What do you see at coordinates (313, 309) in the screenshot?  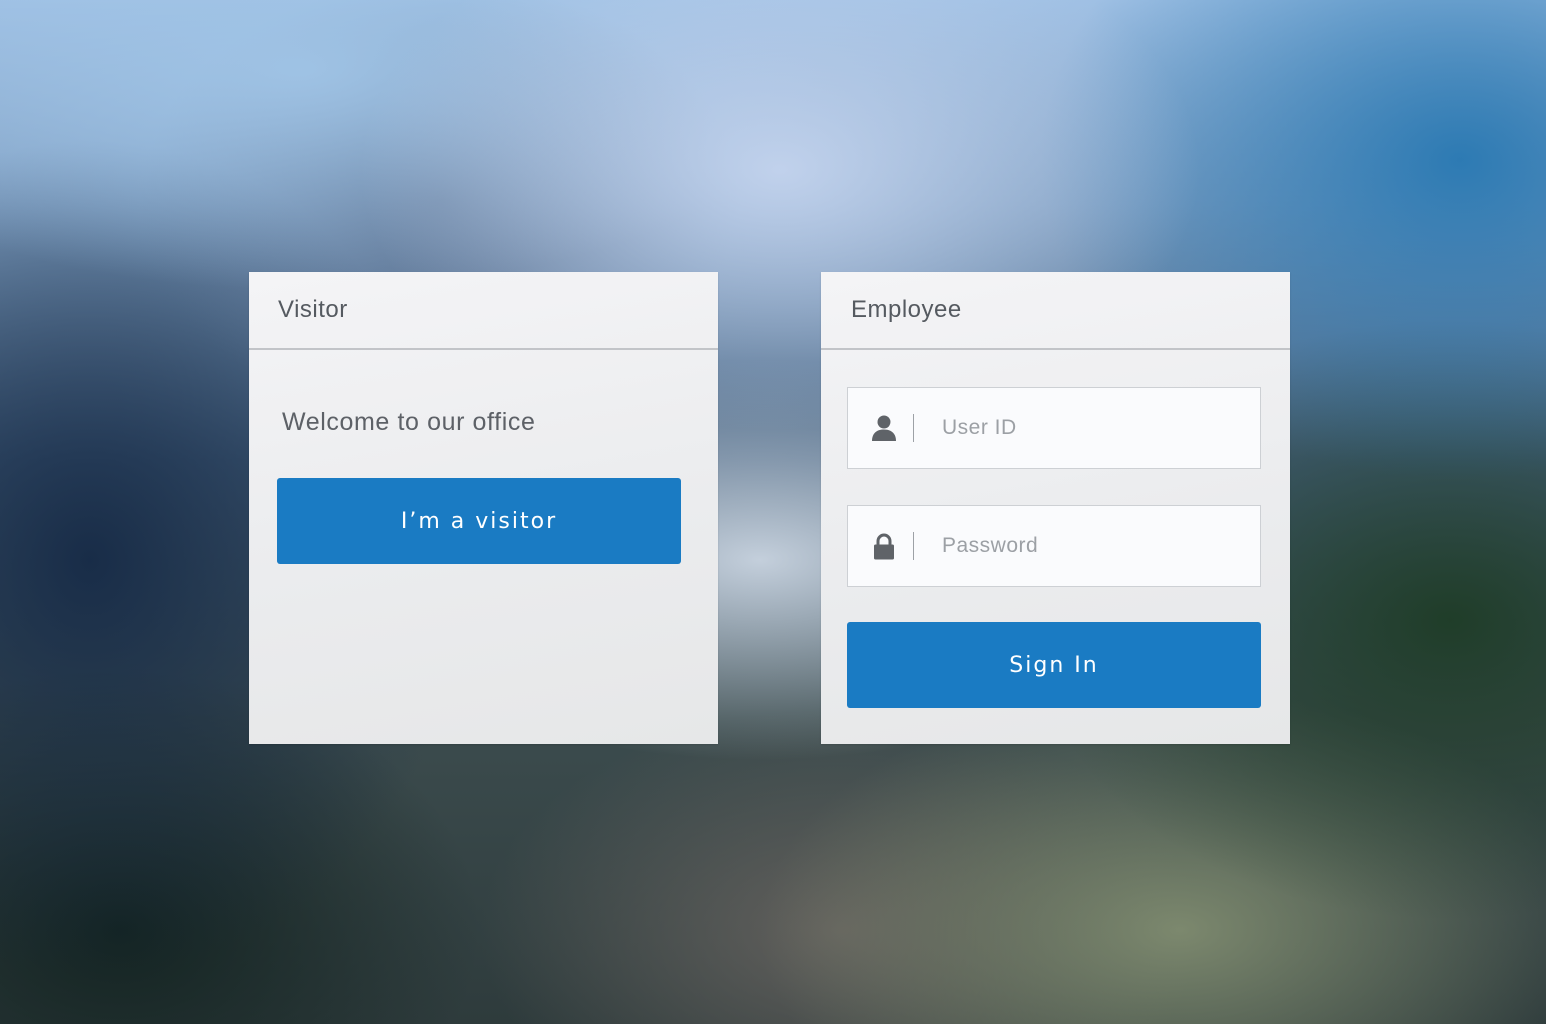 I see `visitor-card-title: Visitor` at bounding box center [313, 309].